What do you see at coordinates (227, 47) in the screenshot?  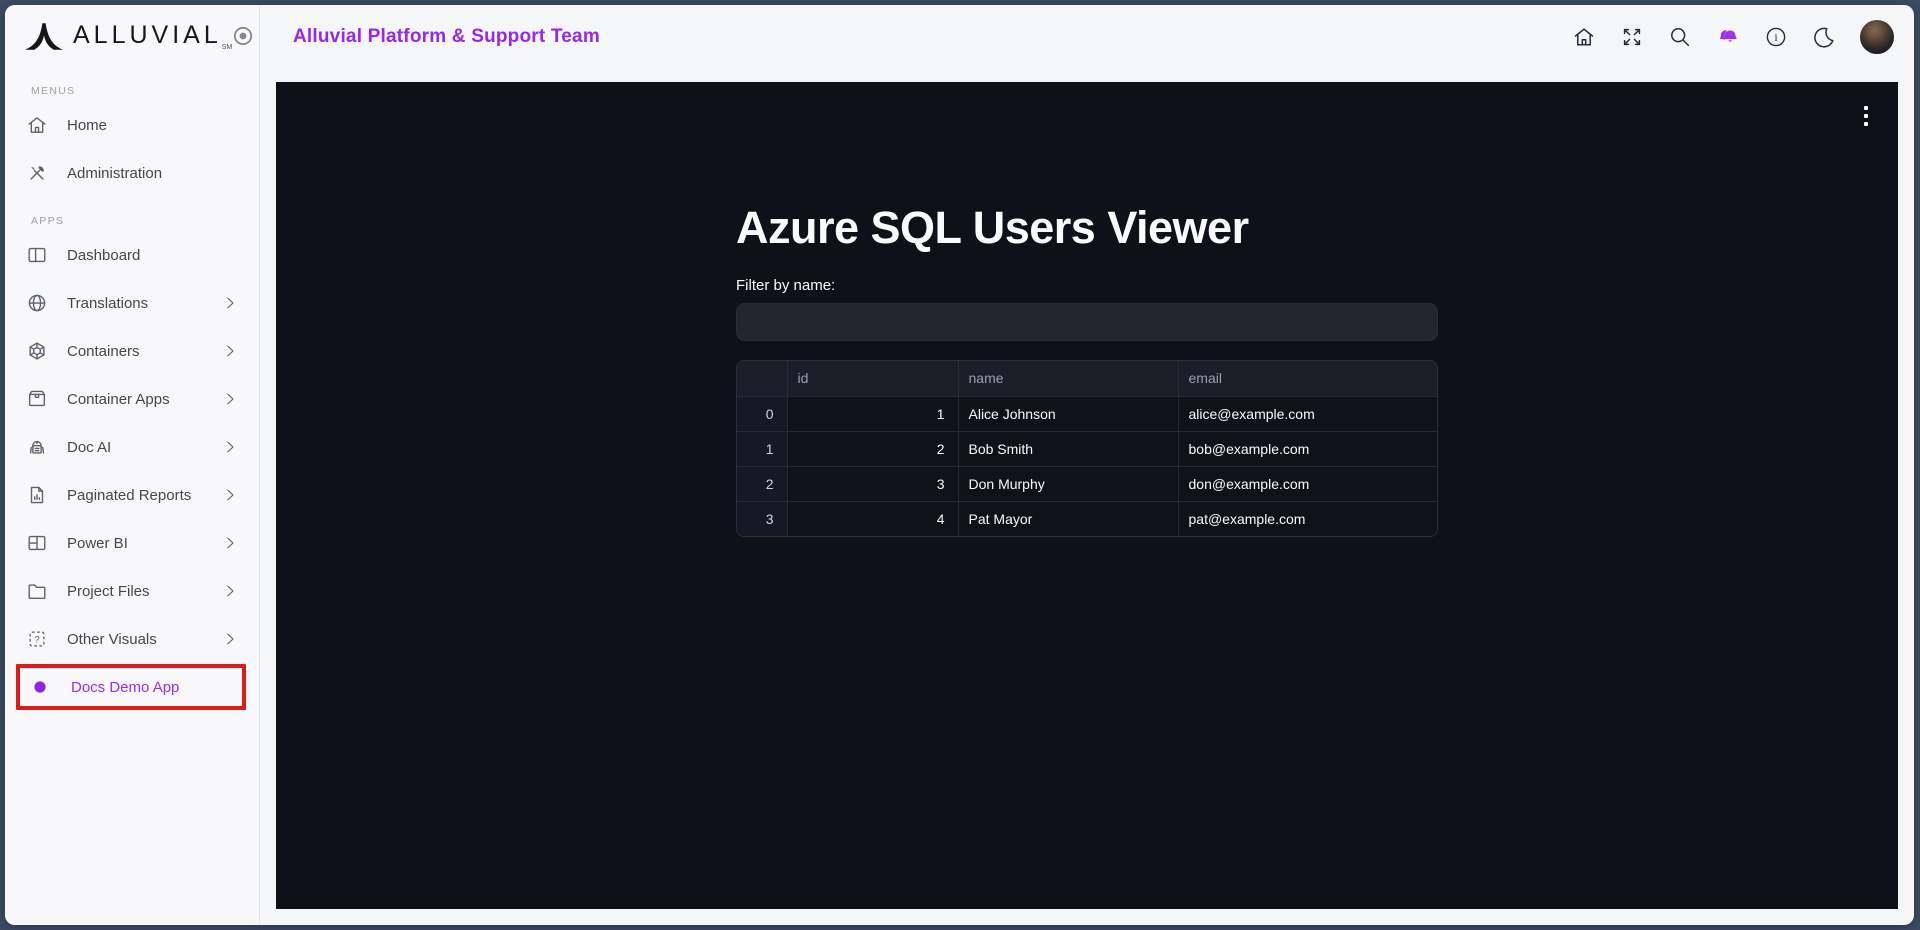 I see `brand-trademark: SM` at bounding box center [227, 47].